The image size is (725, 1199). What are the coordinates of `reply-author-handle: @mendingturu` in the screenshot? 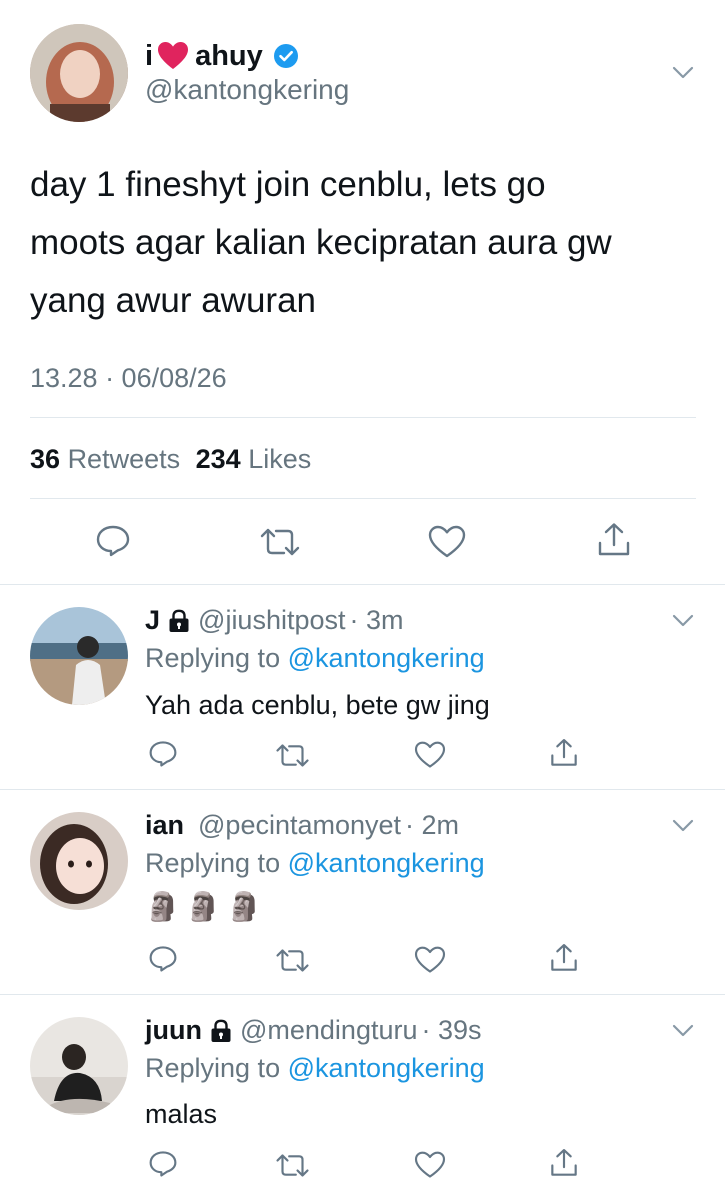 It's located at (329, 1030).